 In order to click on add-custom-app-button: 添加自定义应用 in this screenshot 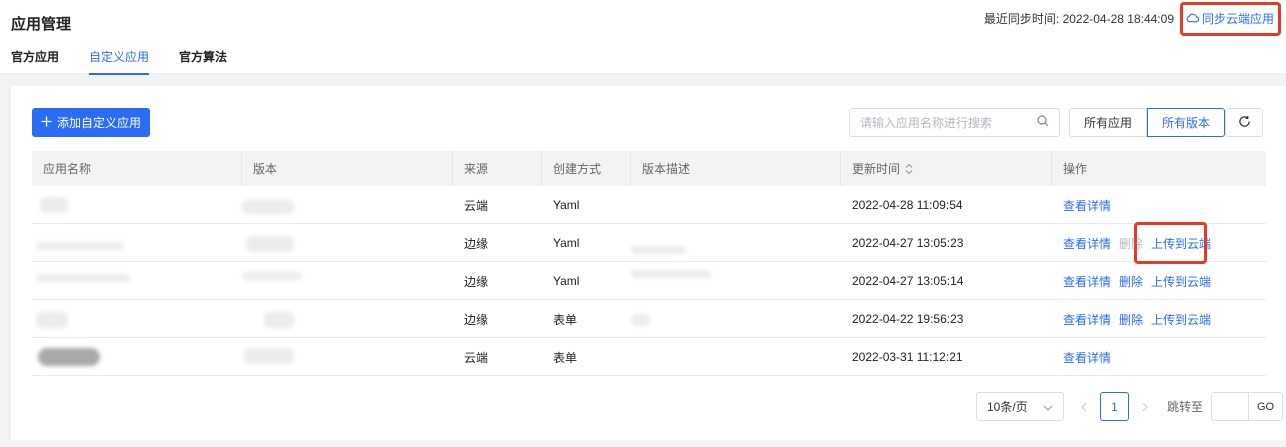, I will do `click(91, 122)`.